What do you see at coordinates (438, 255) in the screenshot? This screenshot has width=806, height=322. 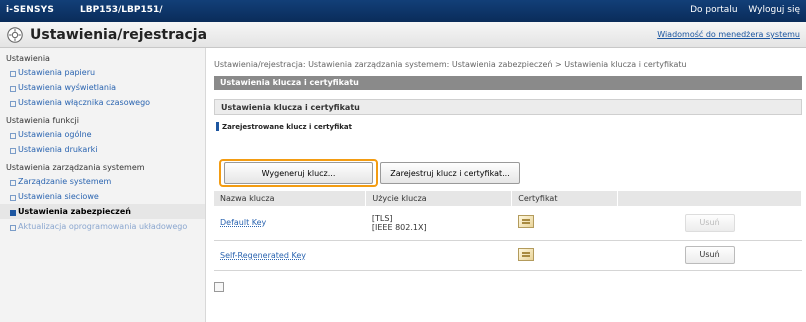 I see `key-usage-cell` at bounding box center [438, 255].